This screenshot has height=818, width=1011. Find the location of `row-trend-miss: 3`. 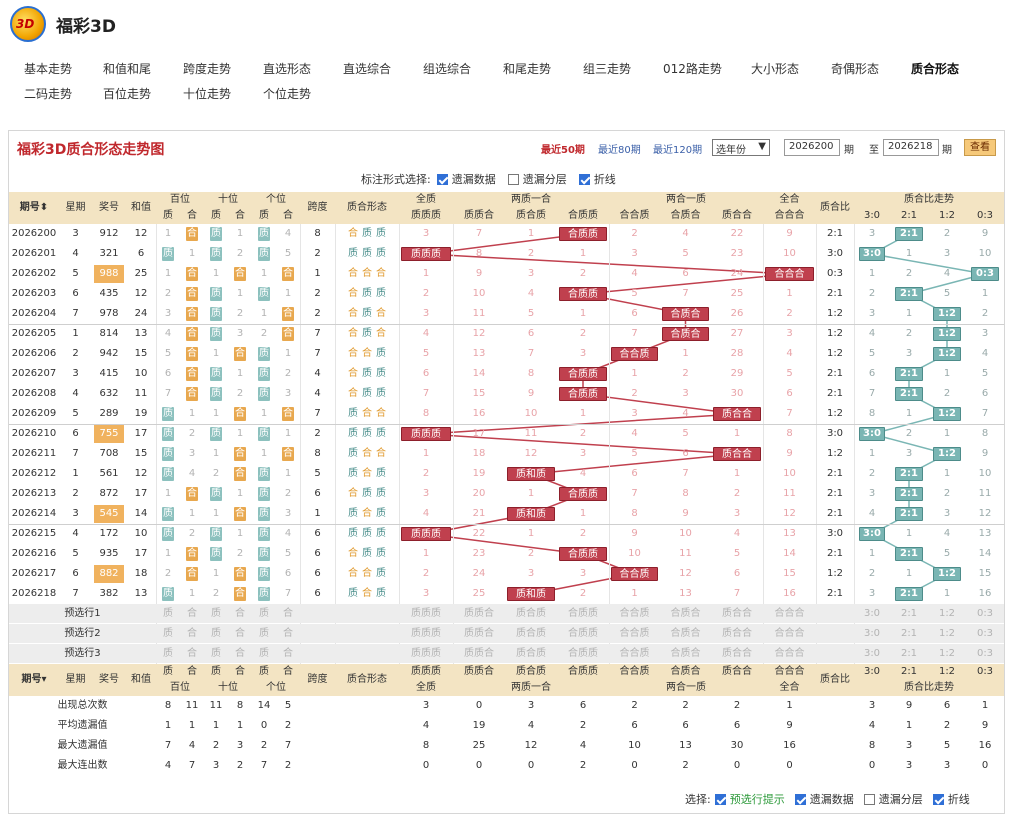

row-trend-miss: 3 is located at coordinates (909, 353).